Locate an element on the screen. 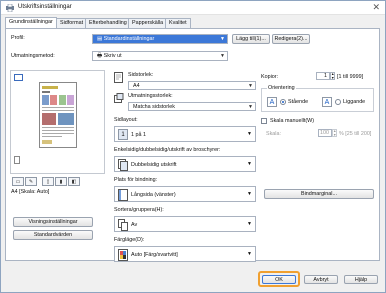 The image size is (386, 293). page-preview-image is located at coordinates (58, 115).